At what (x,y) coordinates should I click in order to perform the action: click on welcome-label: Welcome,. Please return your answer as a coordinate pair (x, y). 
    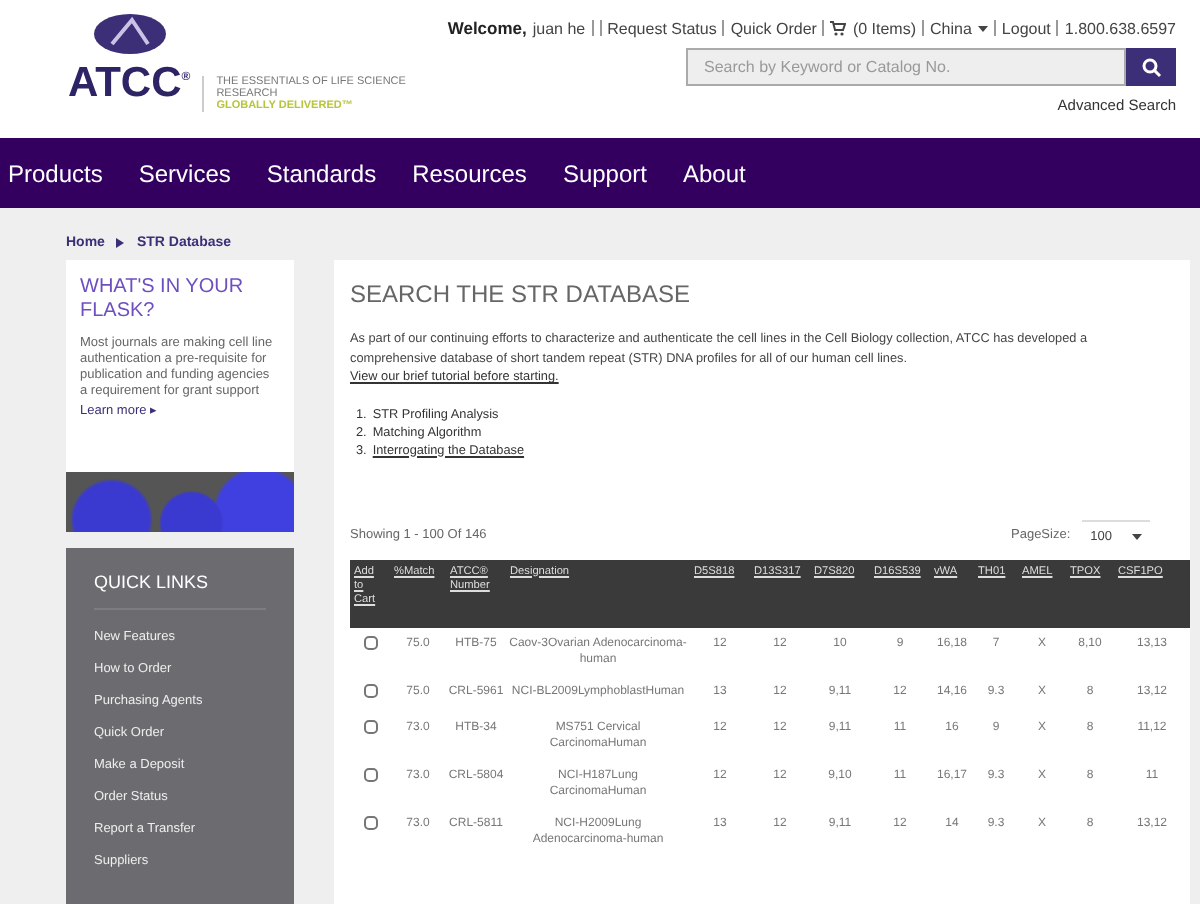
    Looking at the image, I should click on (487, 28).